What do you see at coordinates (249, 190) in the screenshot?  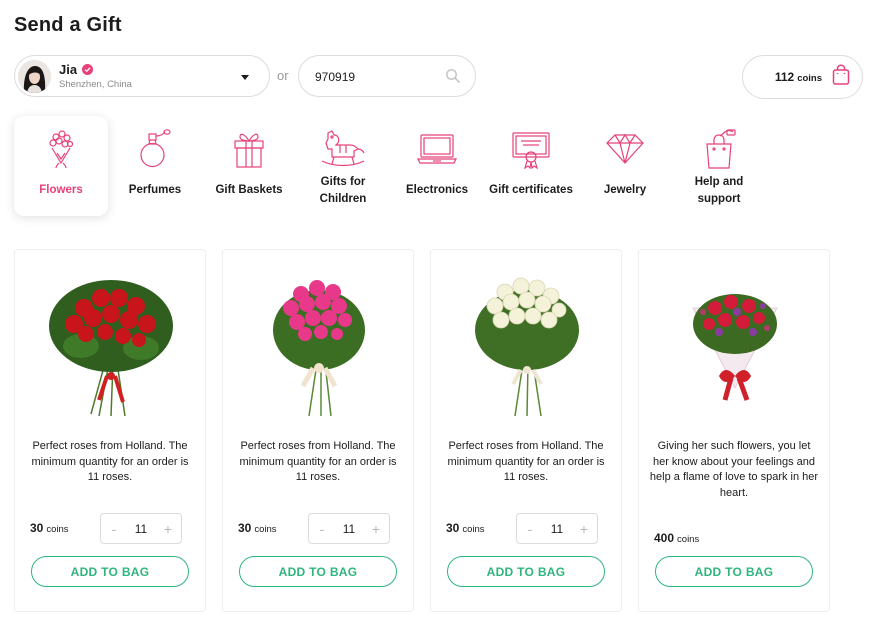 I see `category-label: Gift Baskets` at bounding box center [249, 190].